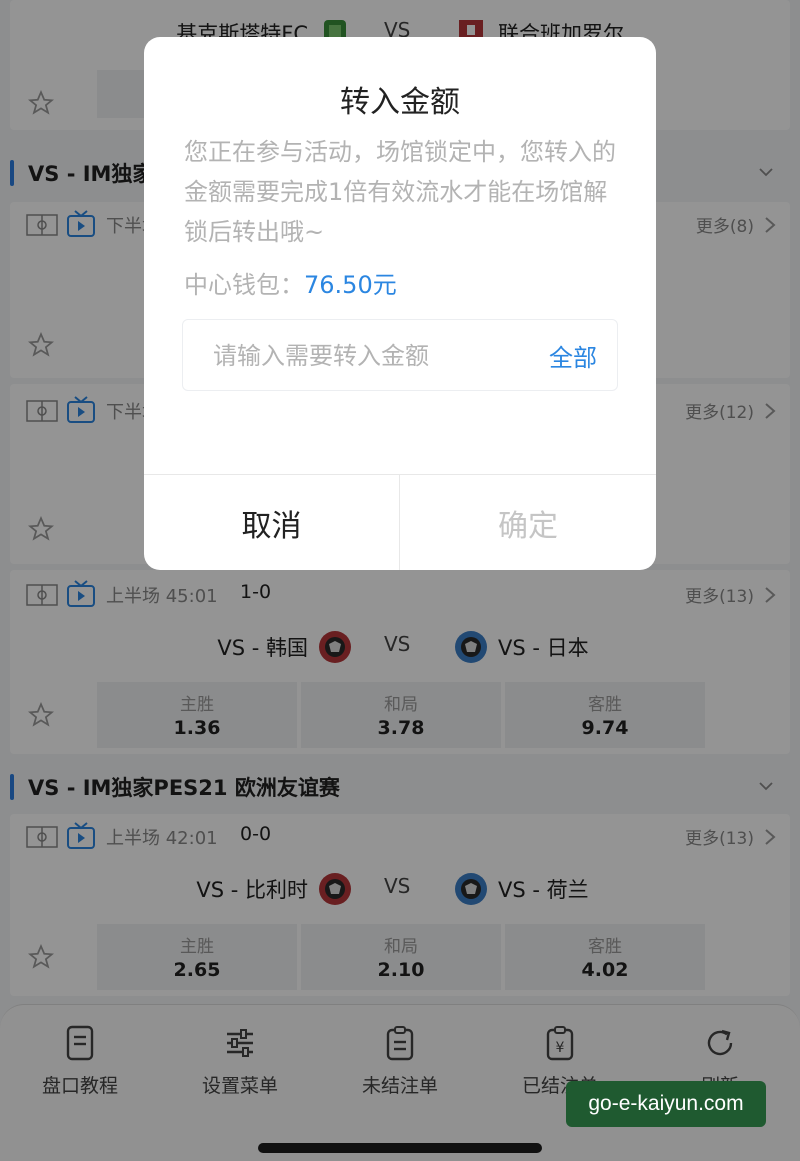 Image resolution: width=800 pixels, height=1161 pixels. Describe the element at coordinates (400, 1148) in the screenshot. I see `home-indicator` at that location.